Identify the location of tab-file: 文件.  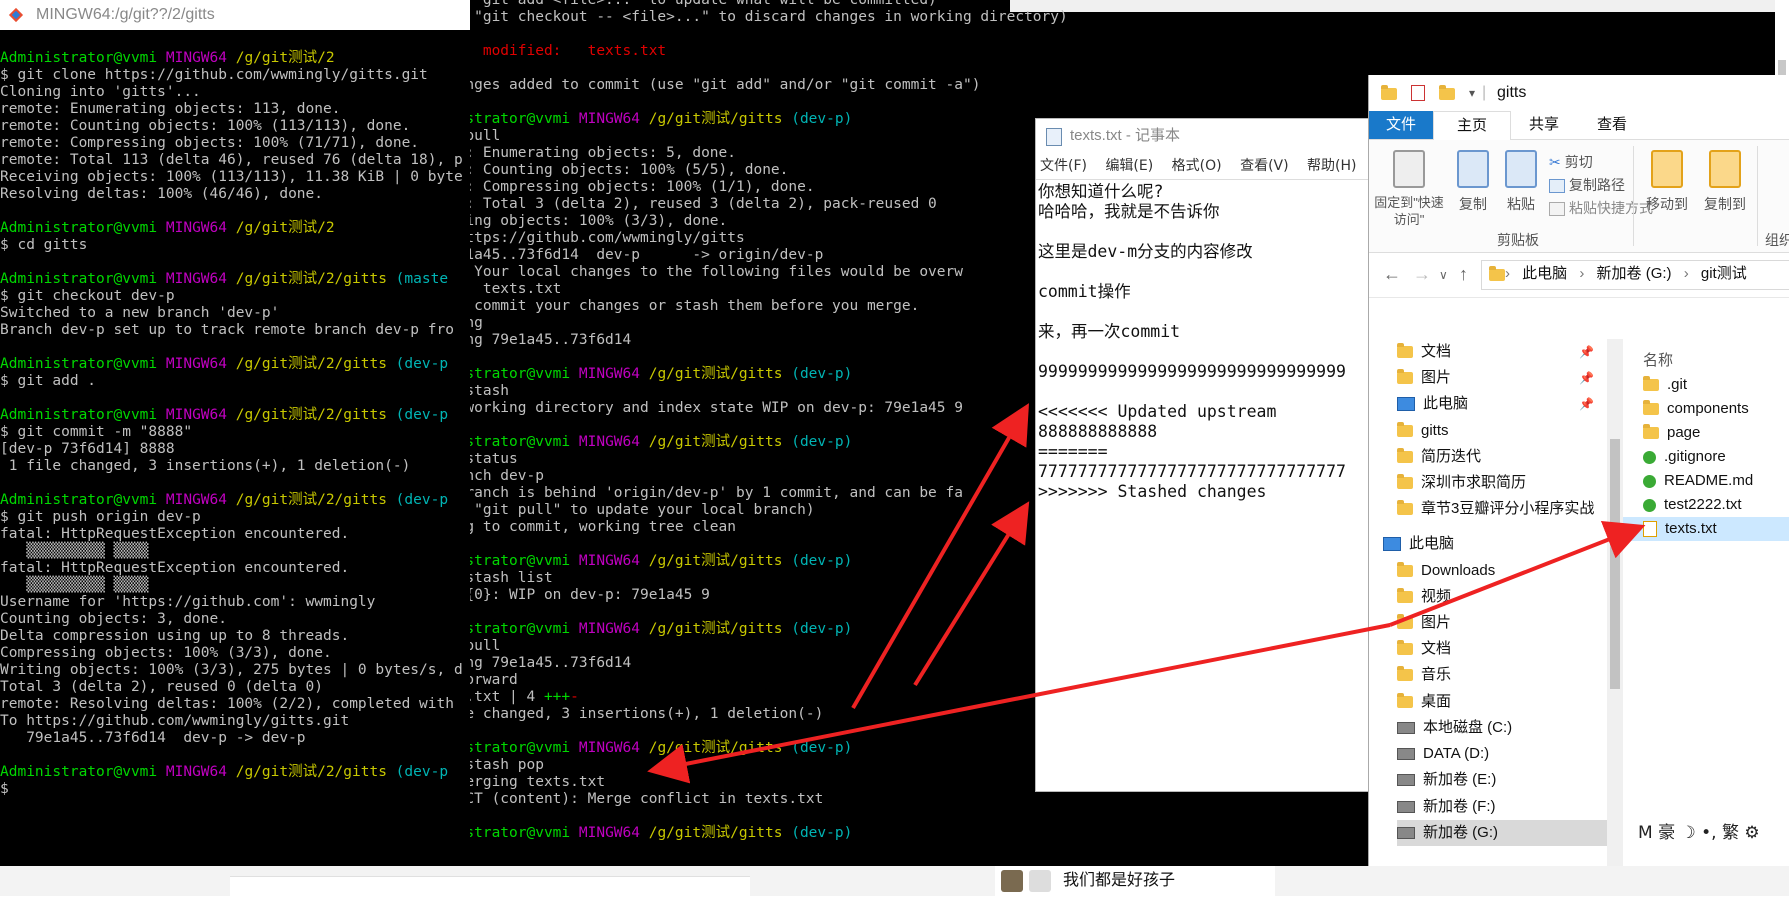
(1401, 125).